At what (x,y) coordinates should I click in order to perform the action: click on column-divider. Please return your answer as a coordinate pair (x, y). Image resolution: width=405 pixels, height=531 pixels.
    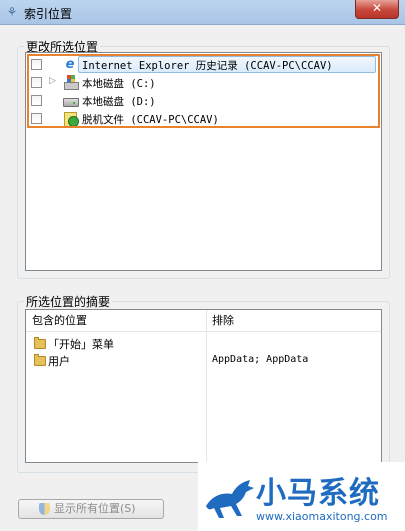
    Looking at the image, I should click on (206, 386).